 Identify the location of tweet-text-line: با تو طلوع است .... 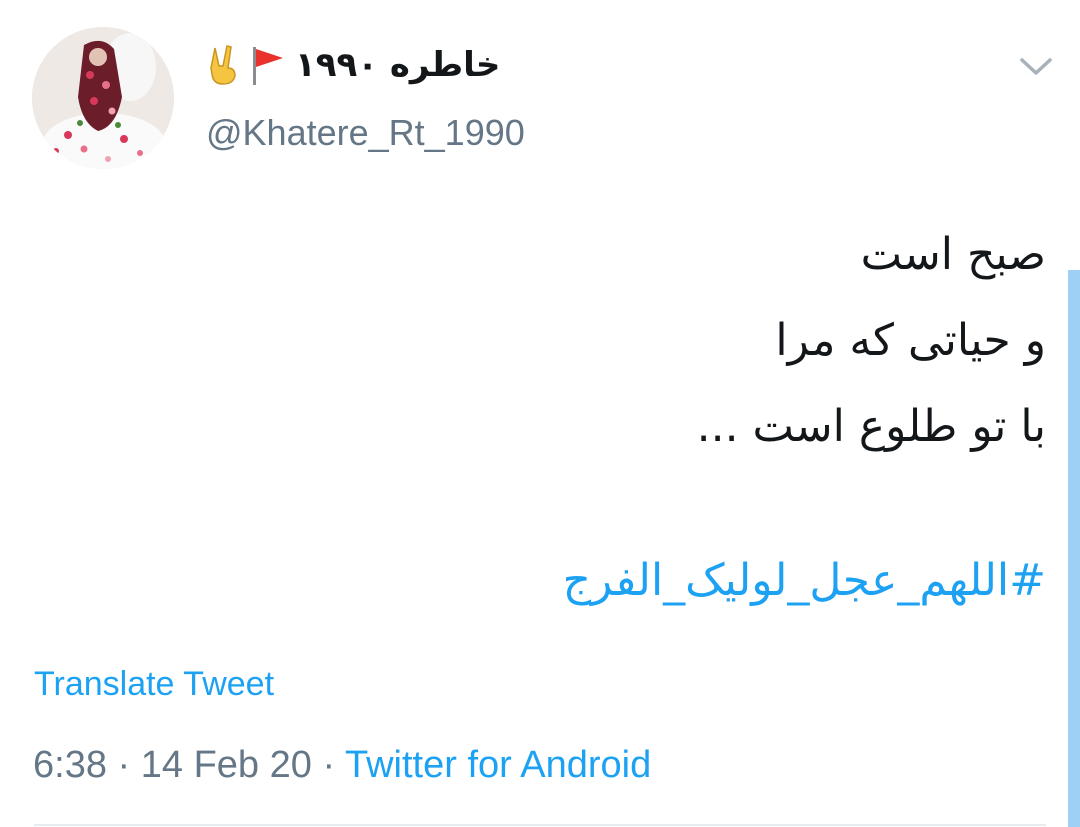
(871, 426).